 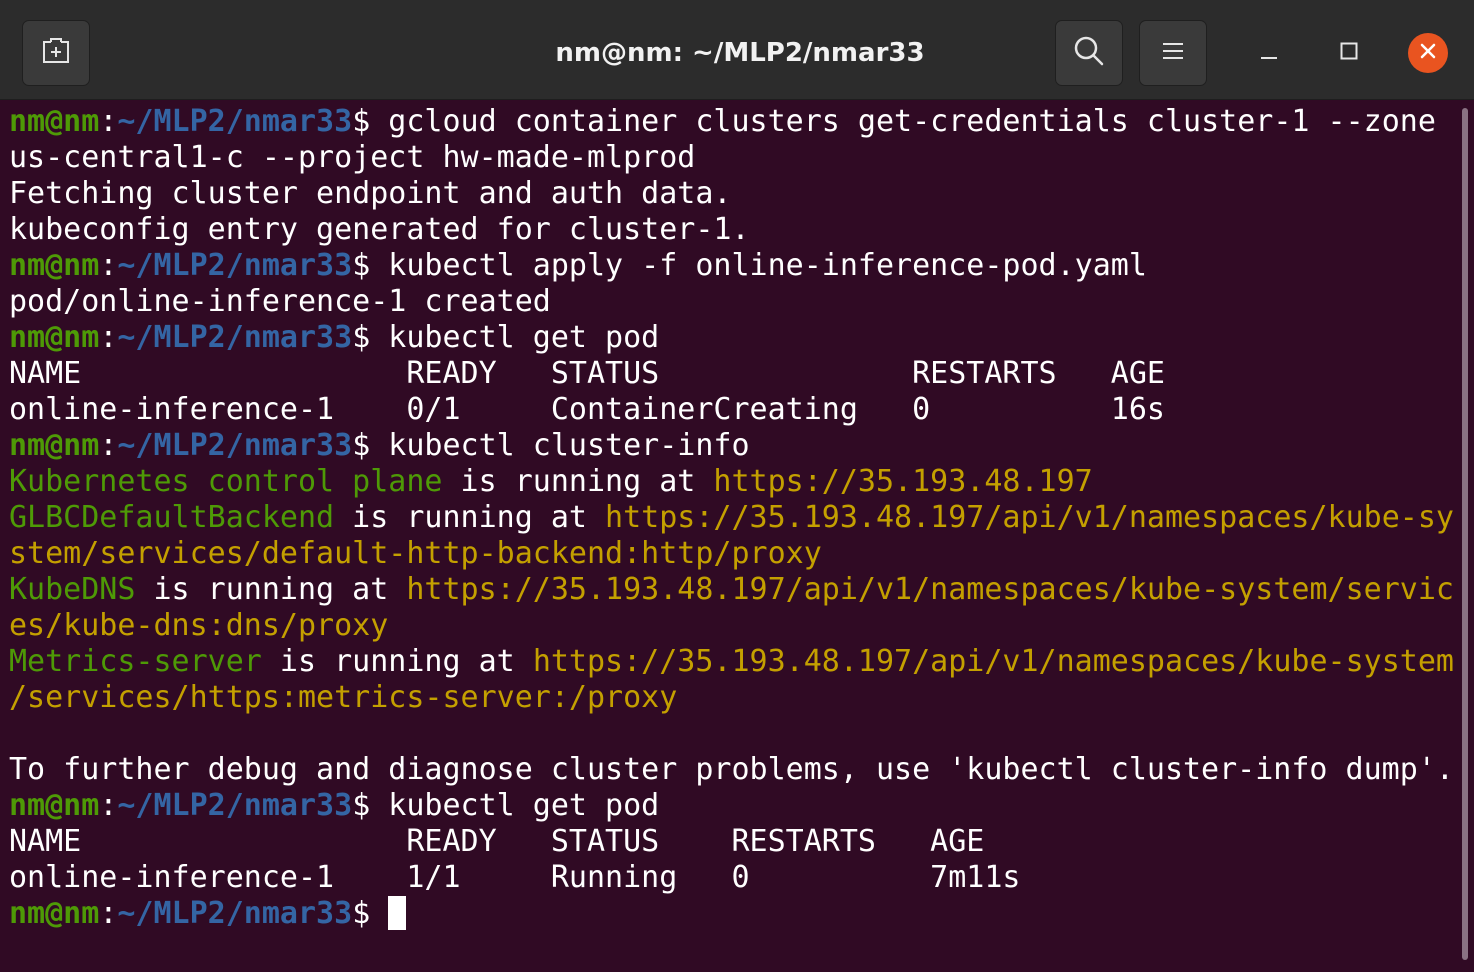 What do you see at coordinates (397, 913) in the screenshot?
I see `text-cursor` at bounding box center [397, 913].